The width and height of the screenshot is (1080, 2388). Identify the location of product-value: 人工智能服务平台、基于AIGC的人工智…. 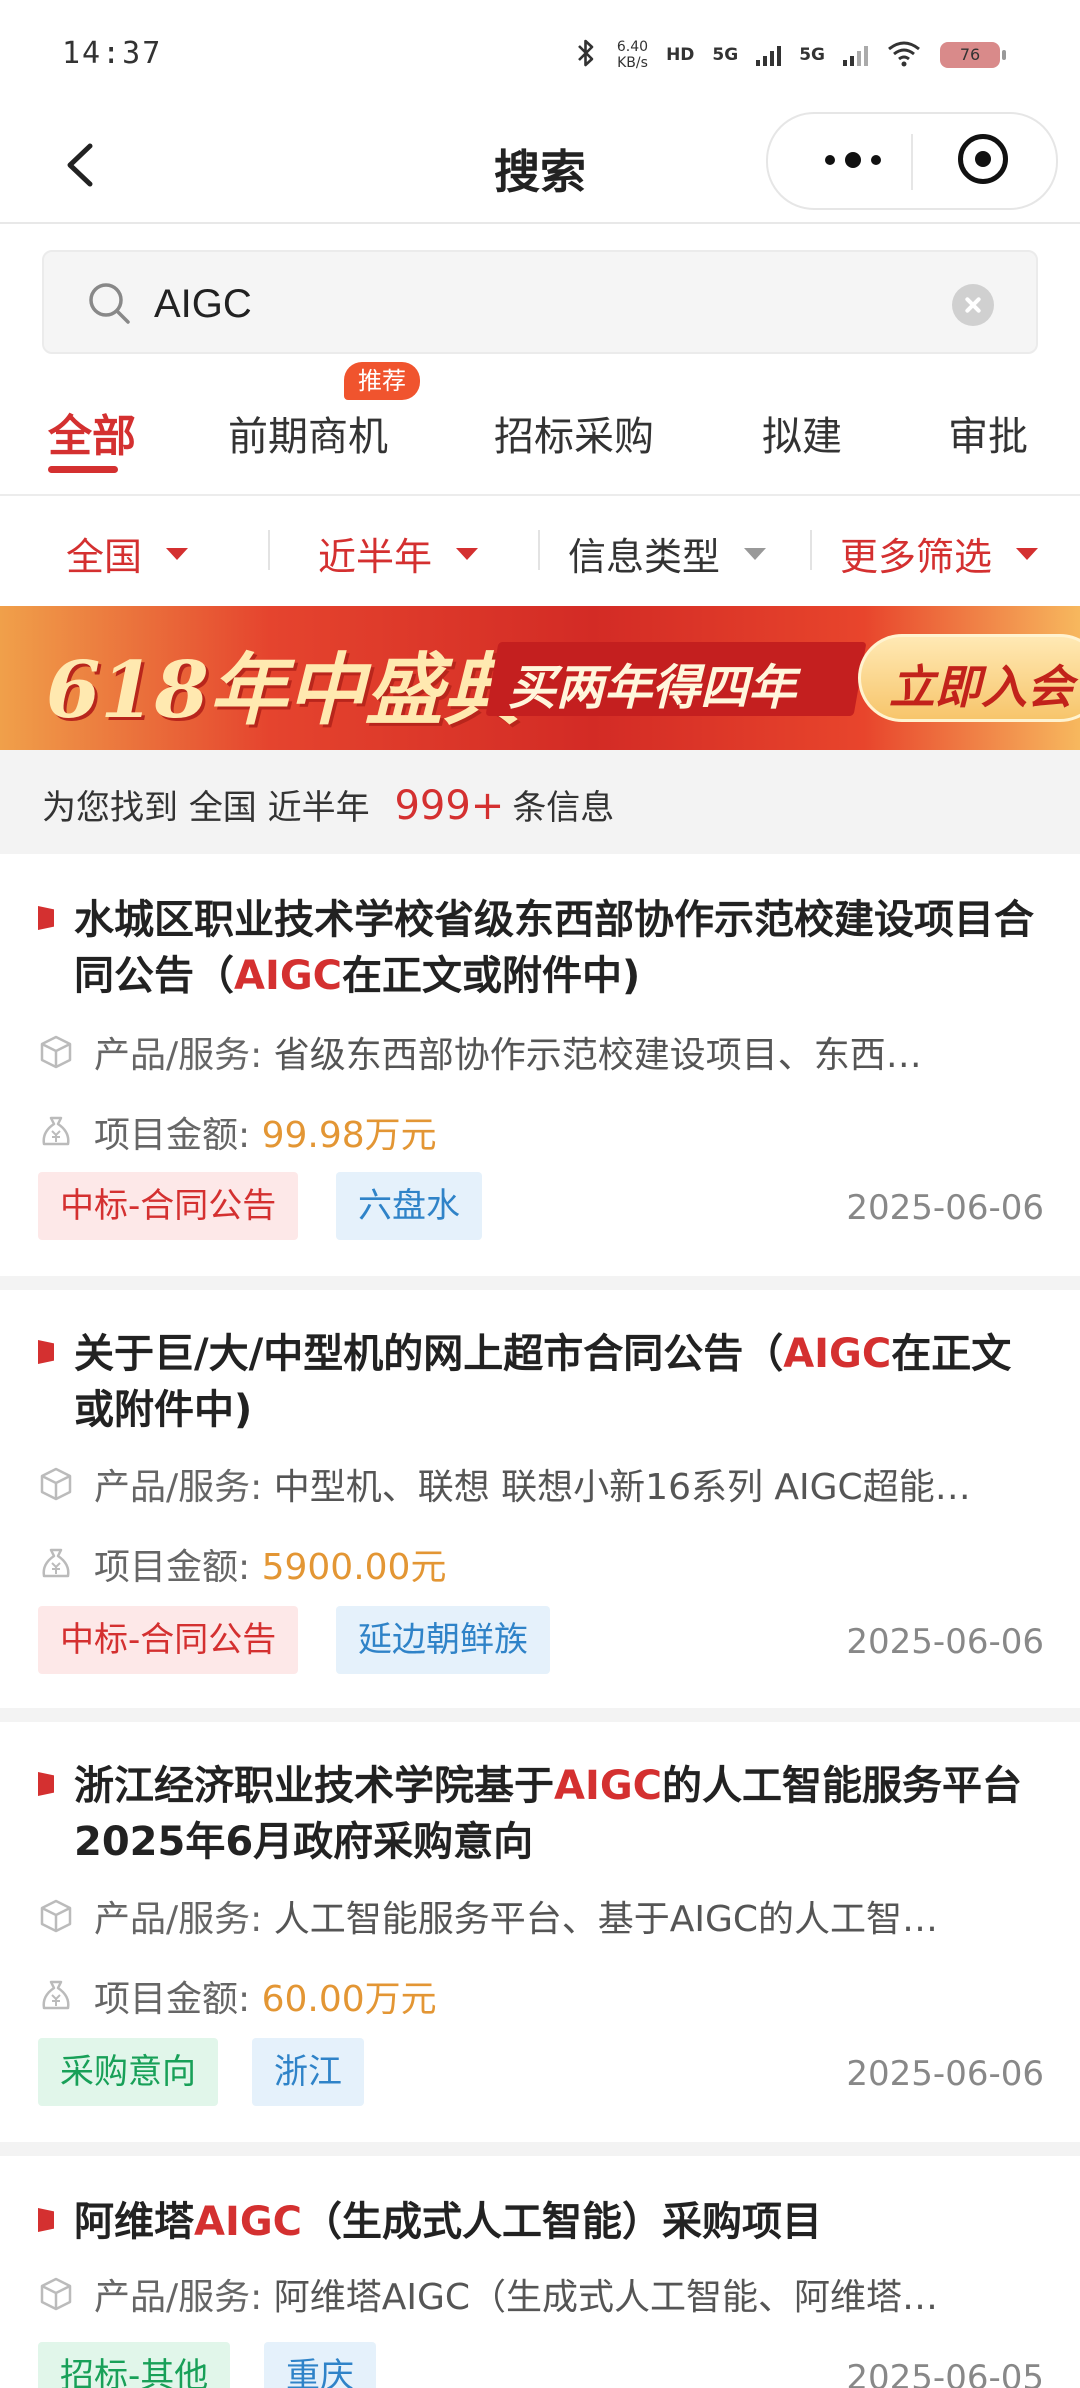
(605, 1919).